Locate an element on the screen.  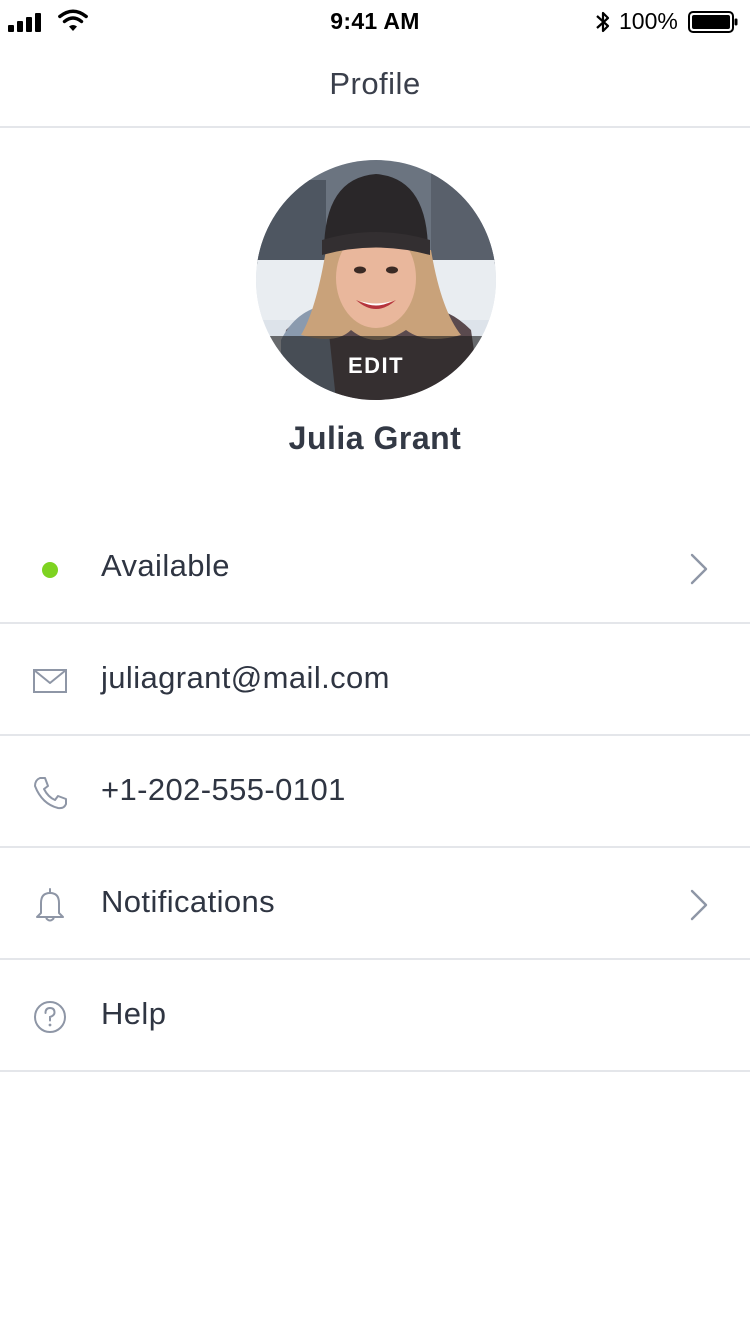
bell-icon is located at coordinates (50, 905).